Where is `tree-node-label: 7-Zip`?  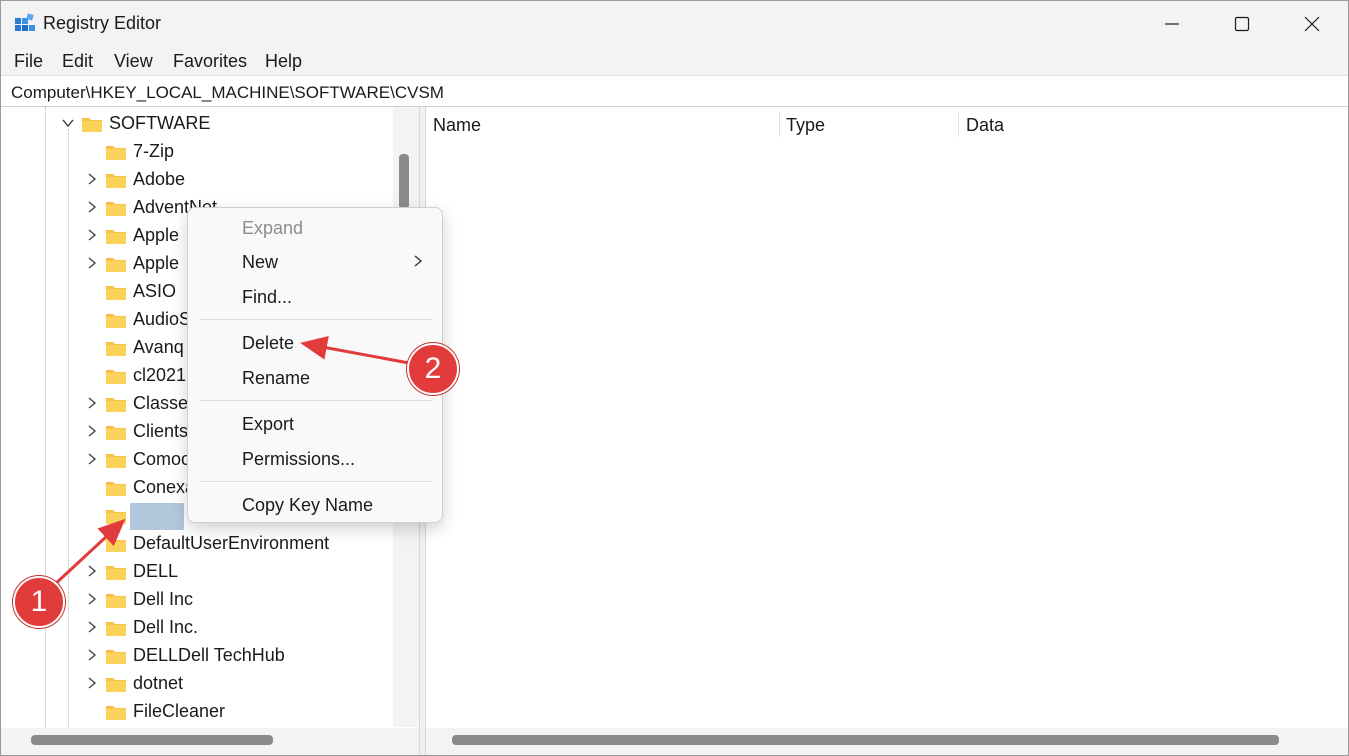
tree-node-label: 7-Zip is located at coordinates (154, 151).